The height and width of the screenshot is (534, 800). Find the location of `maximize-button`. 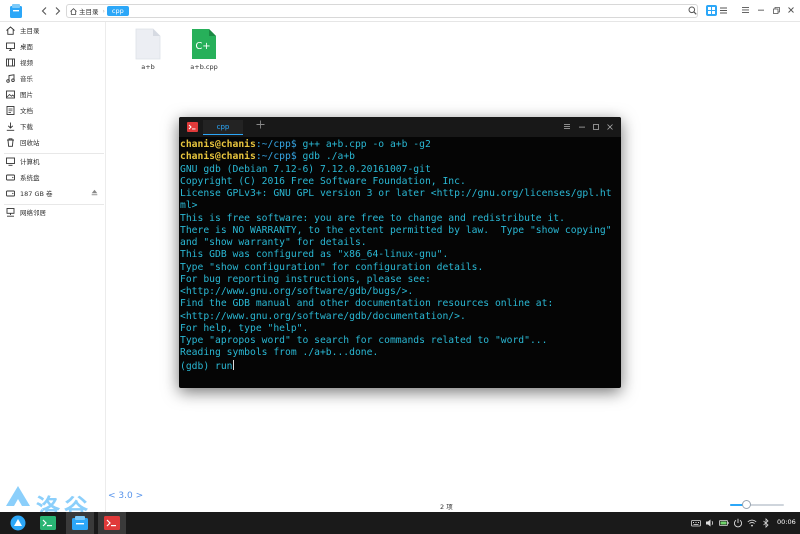

maximize-button is located at coordinates (776, 10).